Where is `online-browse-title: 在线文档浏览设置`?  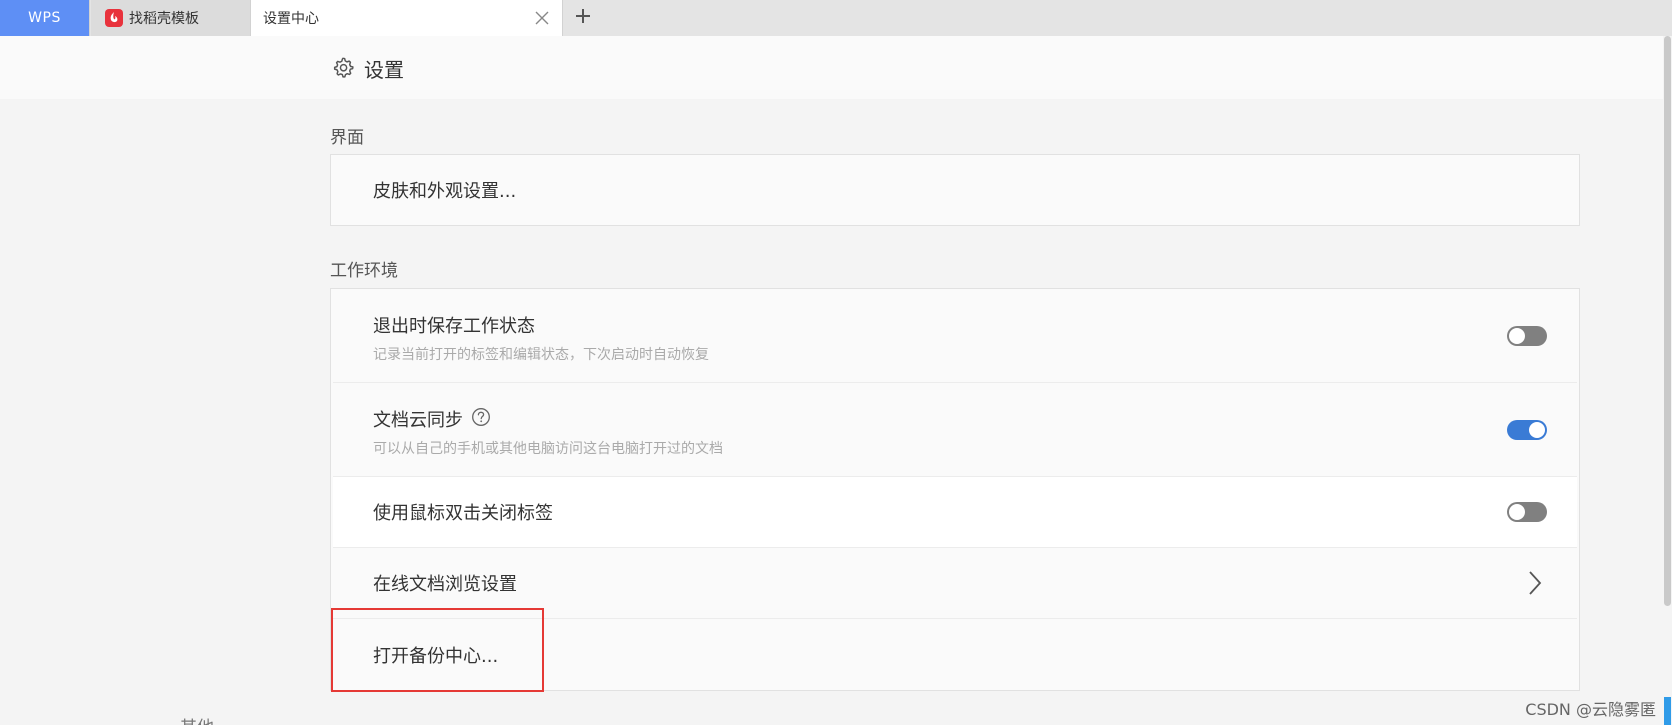 online-browse-title: 在线文档浏览设置 is located at coordinates (445, 584).